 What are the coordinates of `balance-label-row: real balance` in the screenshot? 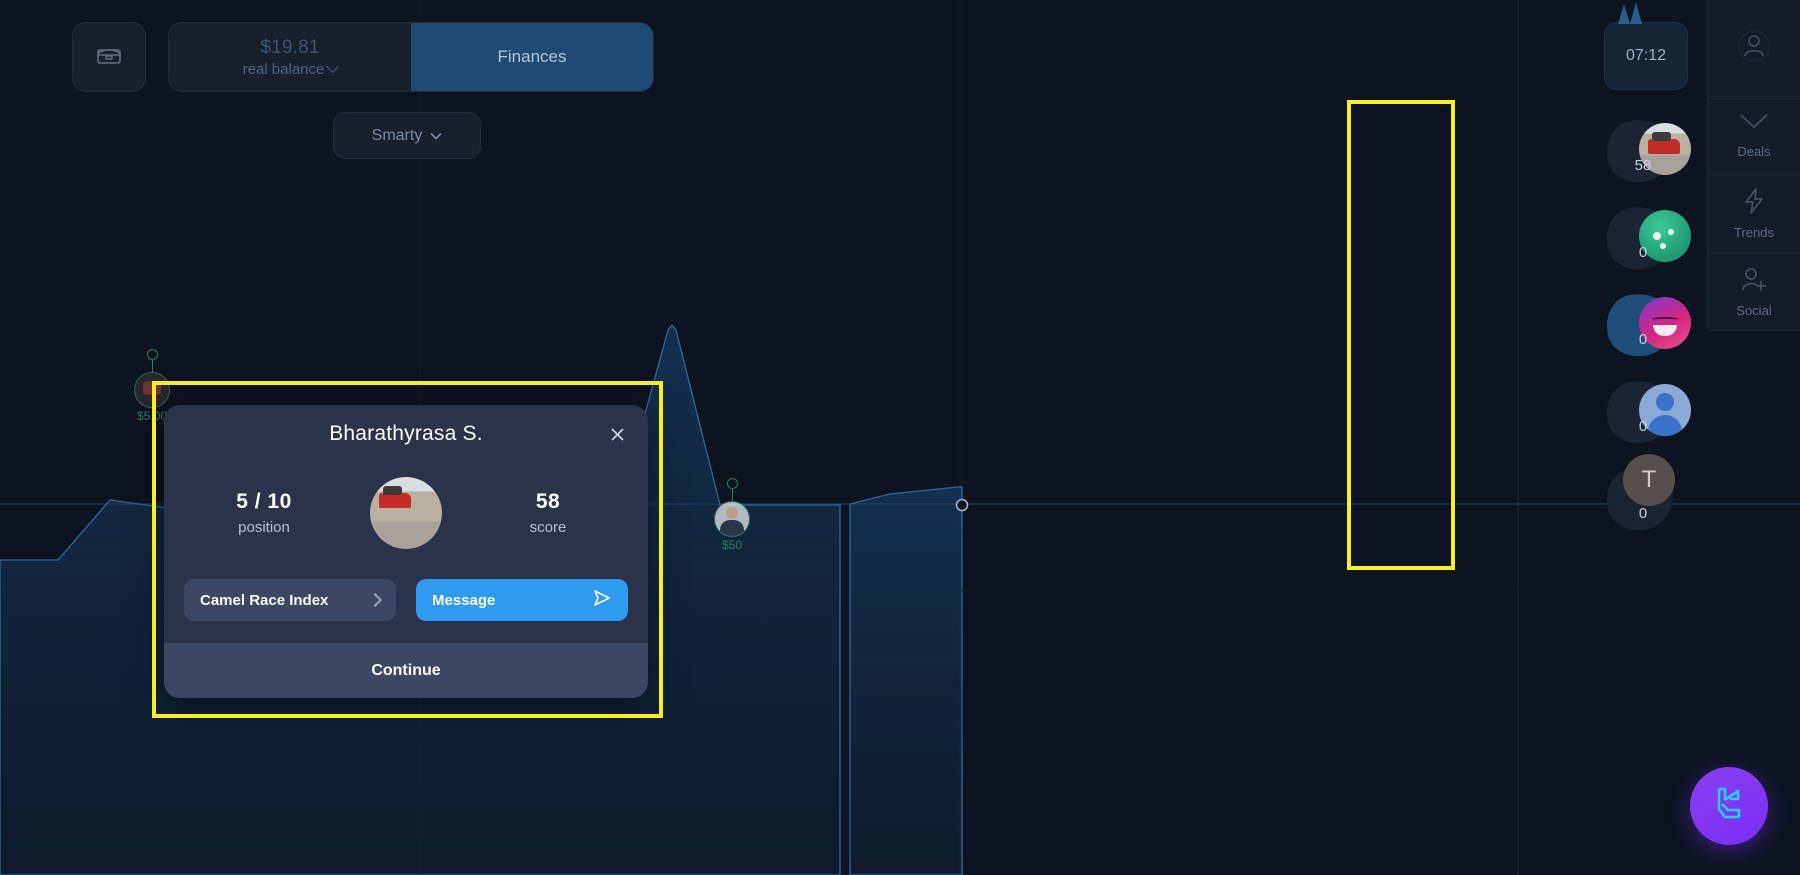 It's located at (291, 68).